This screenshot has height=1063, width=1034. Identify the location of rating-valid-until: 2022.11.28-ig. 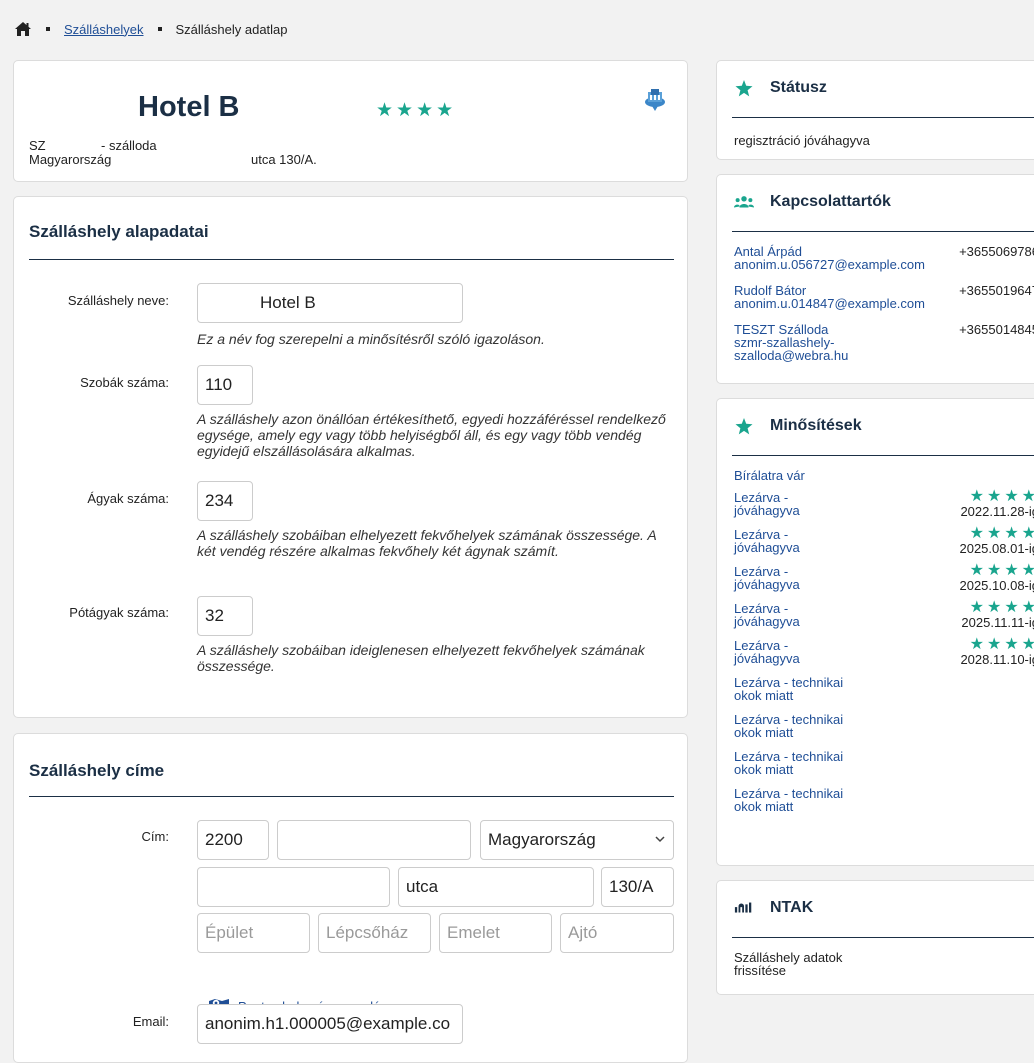
(997, 511).